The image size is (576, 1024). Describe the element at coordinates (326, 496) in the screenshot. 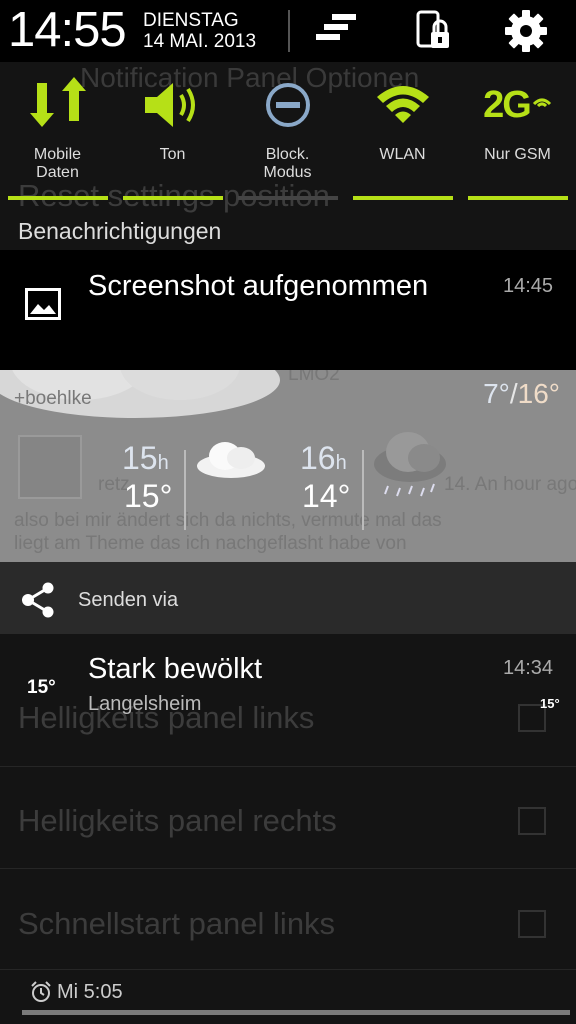

I see `forecast-temp: 14°` at that location.